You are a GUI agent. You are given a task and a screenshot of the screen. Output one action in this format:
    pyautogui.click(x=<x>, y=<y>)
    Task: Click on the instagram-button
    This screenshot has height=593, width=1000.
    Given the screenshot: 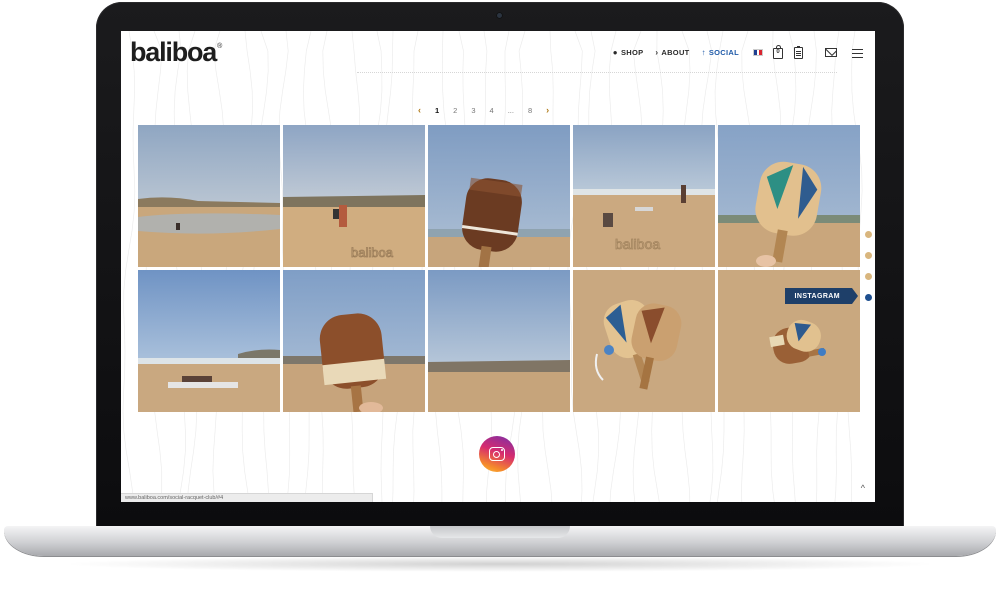 What is the action you would take?
    pyautogui.click(x=497, y=454)
    